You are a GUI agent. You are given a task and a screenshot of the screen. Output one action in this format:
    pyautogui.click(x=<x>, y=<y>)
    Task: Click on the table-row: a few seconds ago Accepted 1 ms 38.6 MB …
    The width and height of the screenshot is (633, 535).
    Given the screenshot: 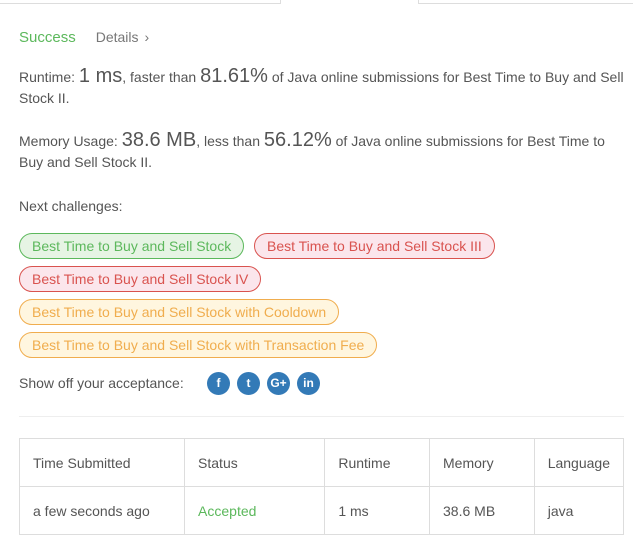 What is the action you would take?
    pyautogui.click(x=321, y=510)
    